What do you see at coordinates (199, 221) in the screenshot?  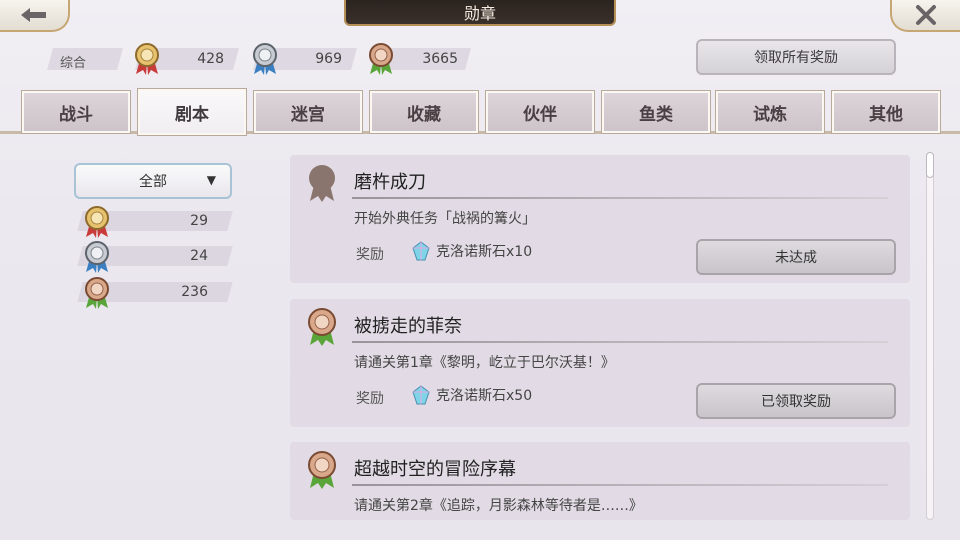 I see `filter-gold-count: 29` at bounding box center [199, 221].